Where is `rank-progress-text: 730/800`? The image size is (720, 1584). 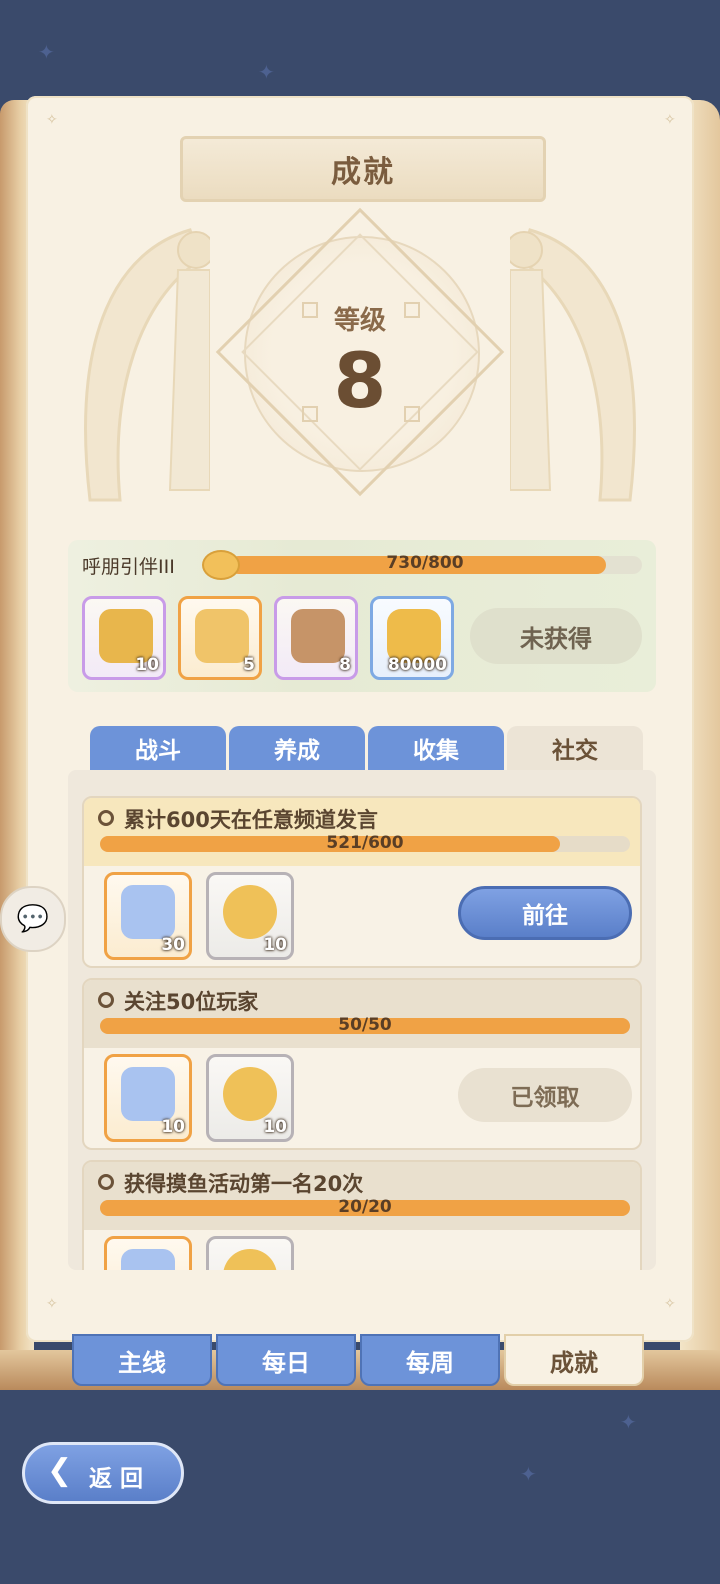
rank-progress-text: 730/800 is located at coordinates (425, 563).